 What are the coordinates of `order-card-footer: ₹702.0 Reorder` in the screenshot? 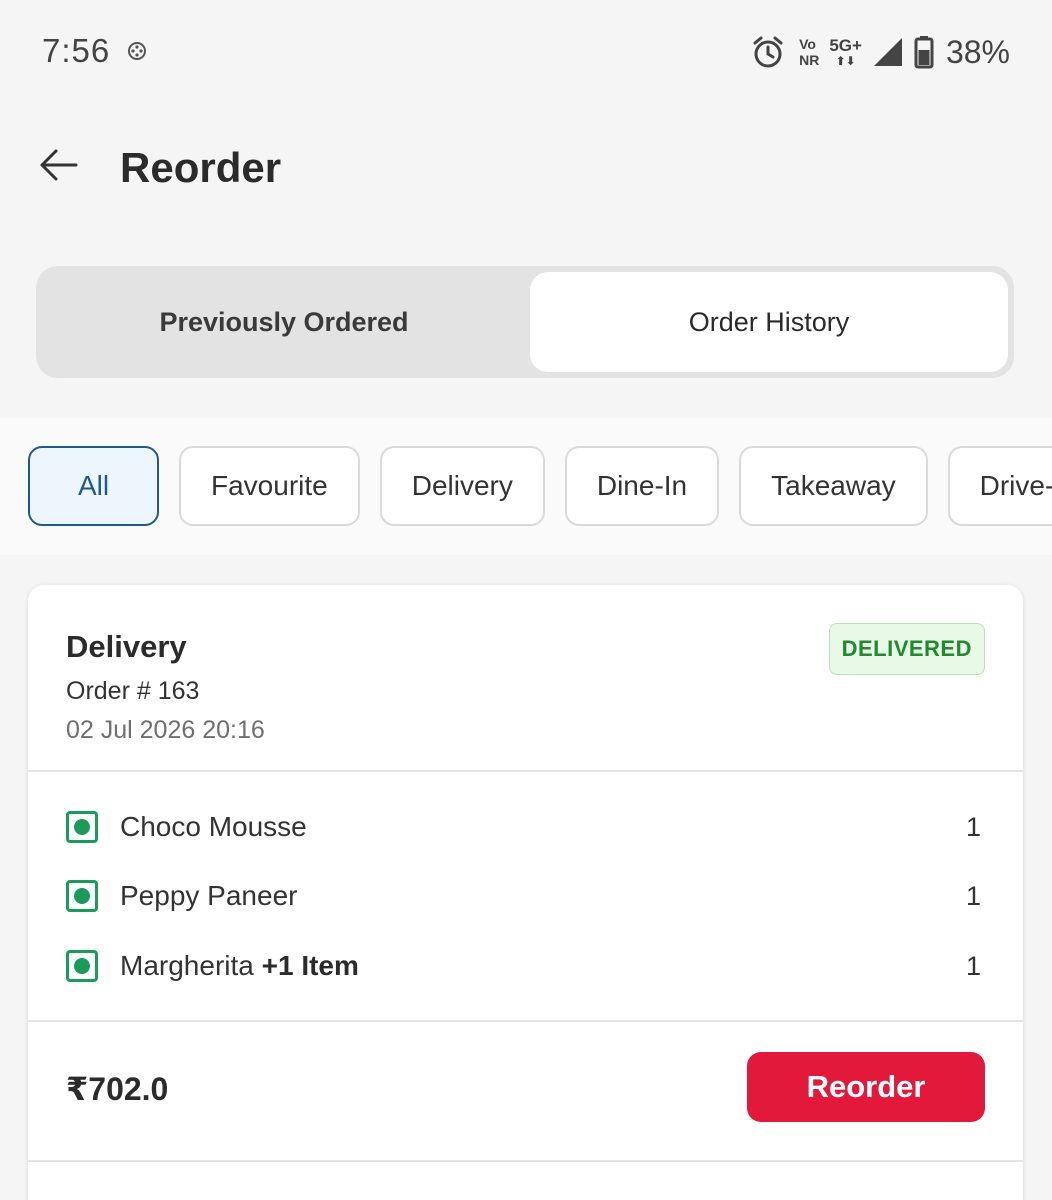 It's located at (525, 1092).